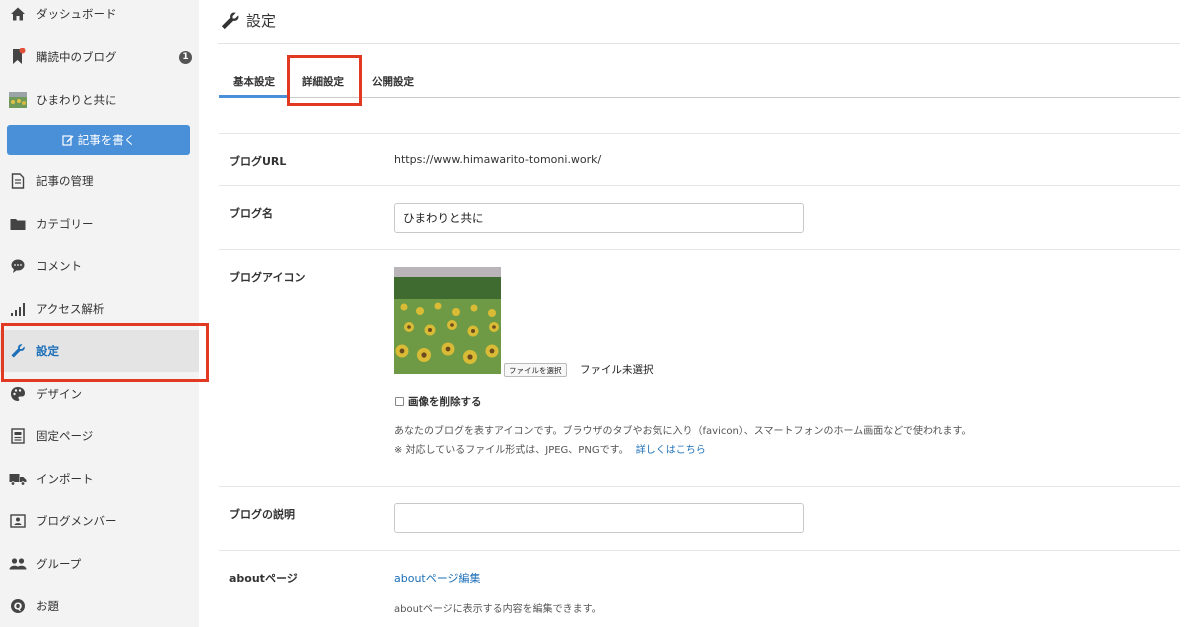 The image size is (1200, 627). Describe the element at coordinates (65, 479) in the screenshot. I see `sidebar-item-label: インポート` at that location.